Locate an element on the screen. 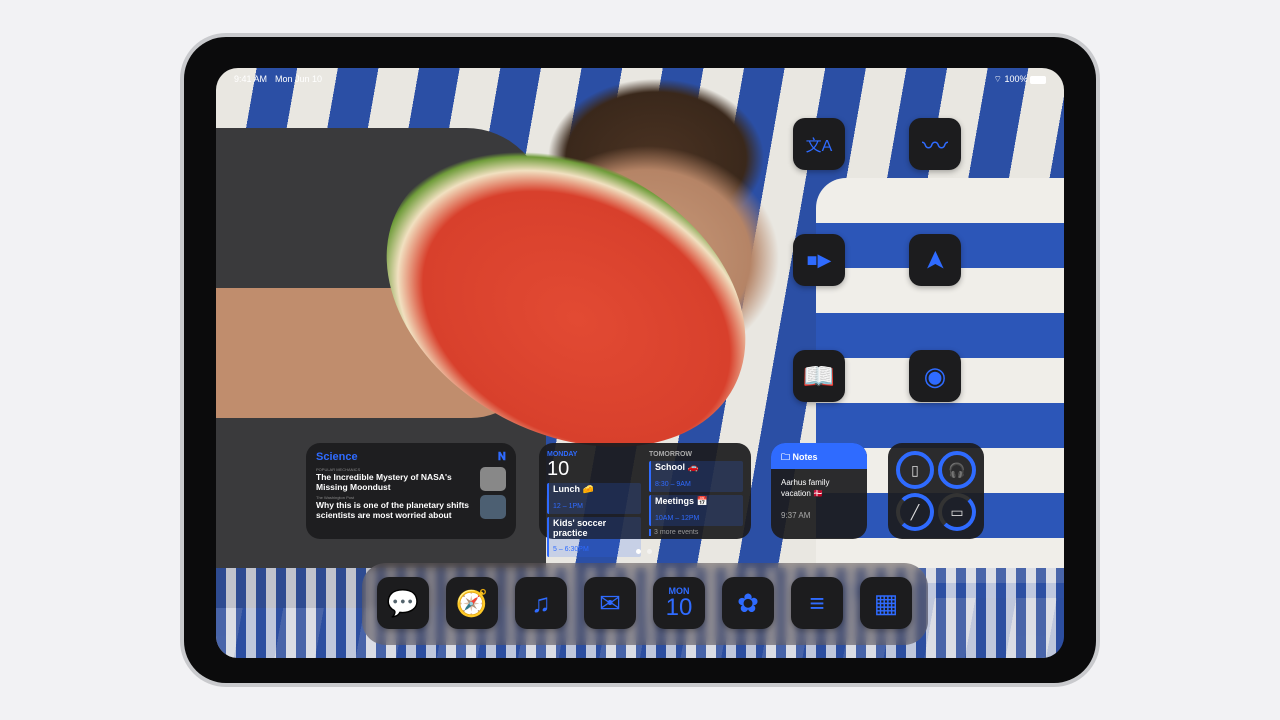 The height and width of the screenshot is (720, 1280). dock-photos: ✿ is located at coordinates (748, 603).